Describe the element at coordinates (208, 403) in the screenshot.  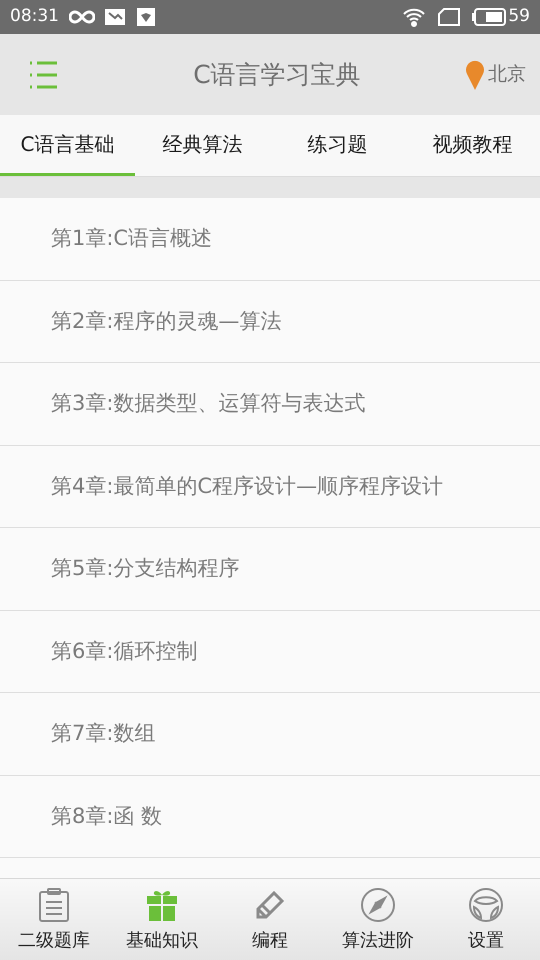
I see `chapter-title: 第3章:数据类型、运算符与表达式` at that location.